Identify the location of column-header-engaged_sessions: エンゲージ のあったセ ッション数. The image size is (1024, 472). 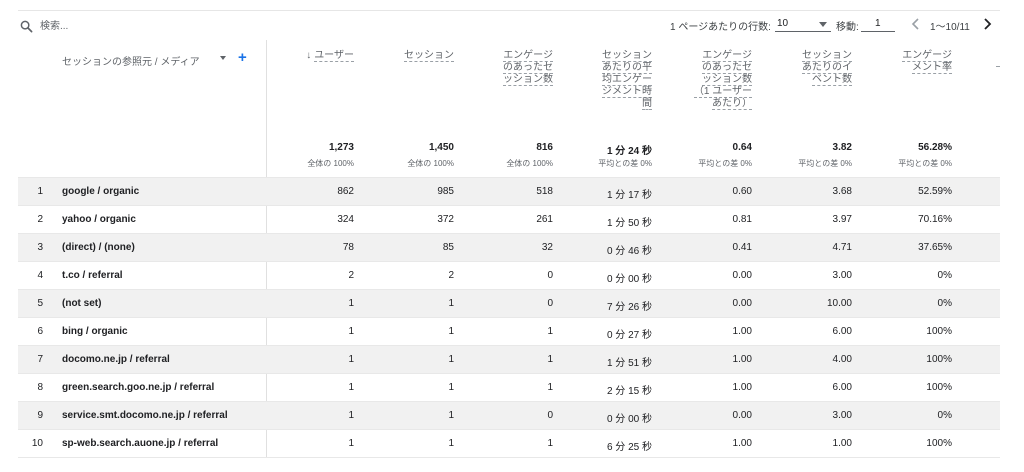
(507, 68).